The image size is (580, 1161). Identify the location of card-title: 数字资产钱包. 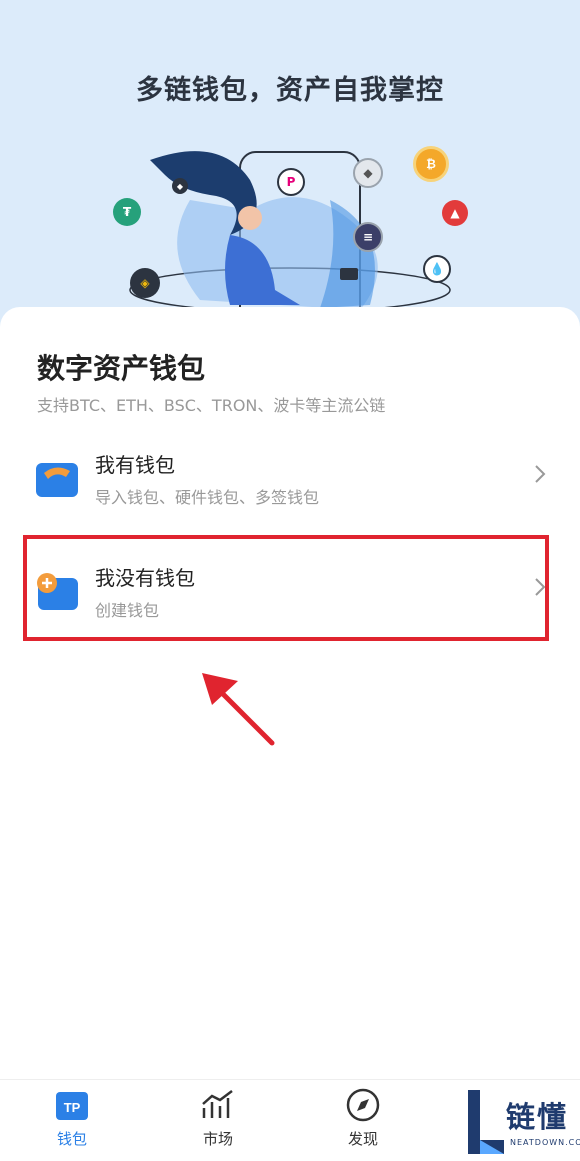
(121, 368).